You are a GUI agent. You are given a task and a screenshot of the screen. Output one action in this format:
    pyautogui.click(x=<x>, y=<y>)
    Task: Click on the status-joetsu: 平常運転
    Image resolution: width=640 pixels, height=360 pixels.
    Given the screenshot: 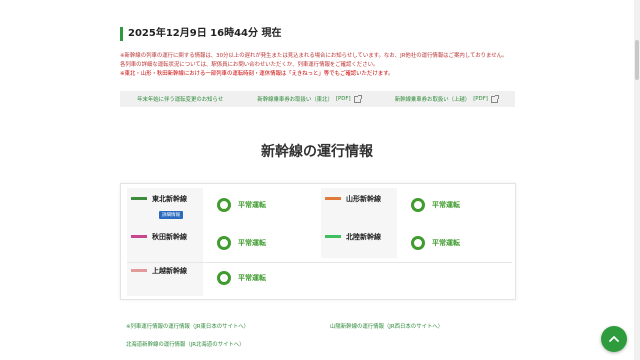 What is the action you would take?
    pyautogui.click(x=241, y=278)
    